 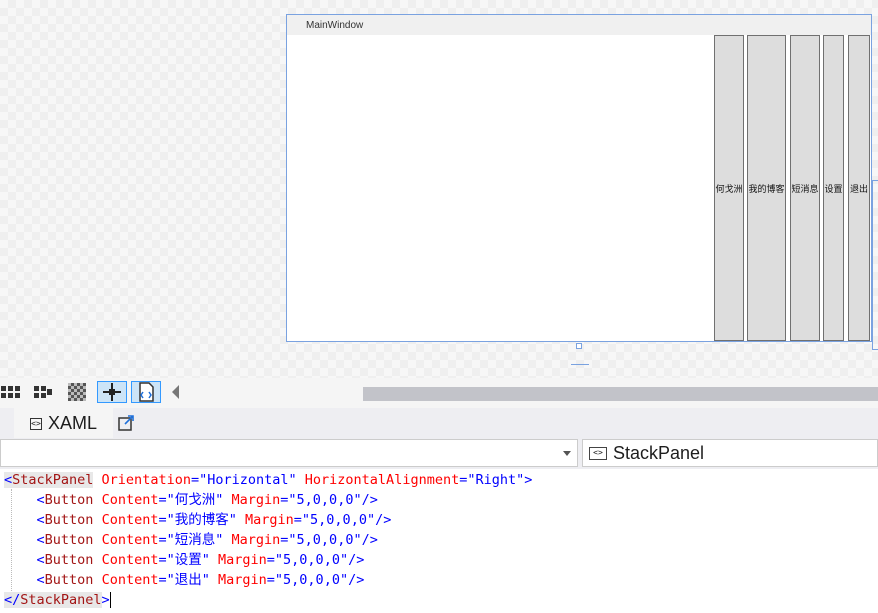 I want to click on grid-icon, so click(x=11, y=392).